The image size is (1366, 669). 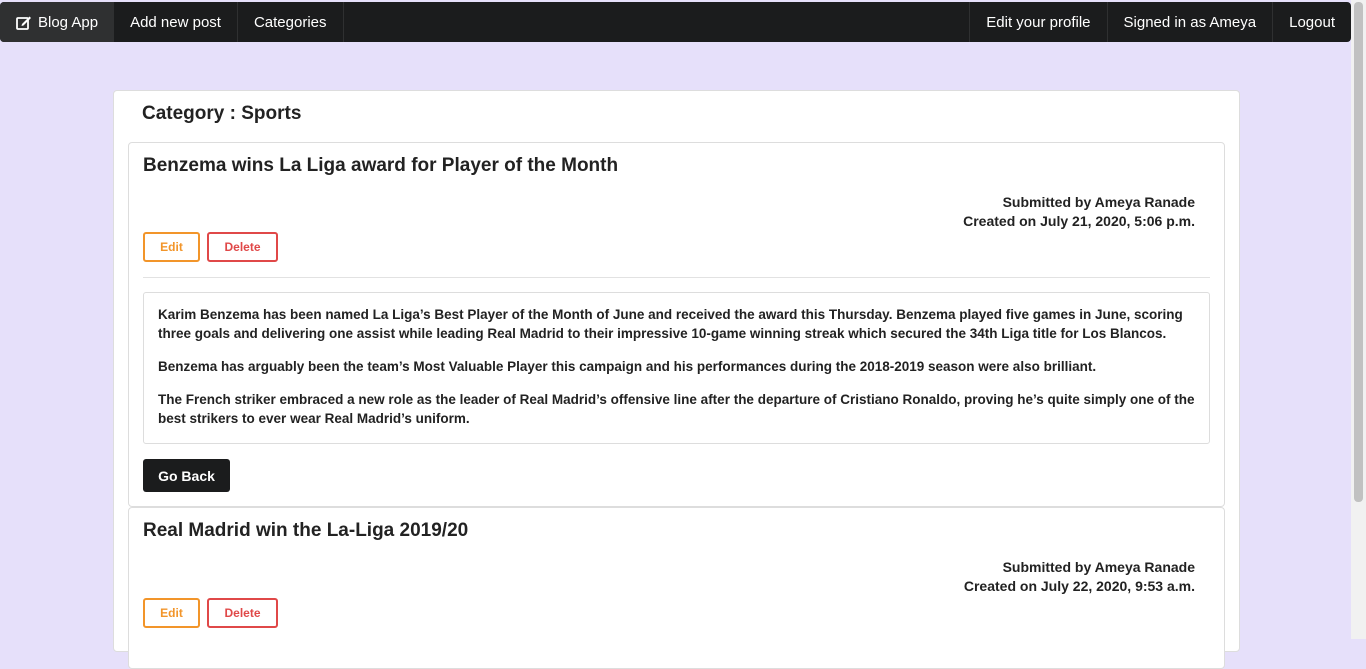 What do you see at coordinates (23, 23) in the screenshot?
I see `edit-icon` at bounding box center [23, 23].